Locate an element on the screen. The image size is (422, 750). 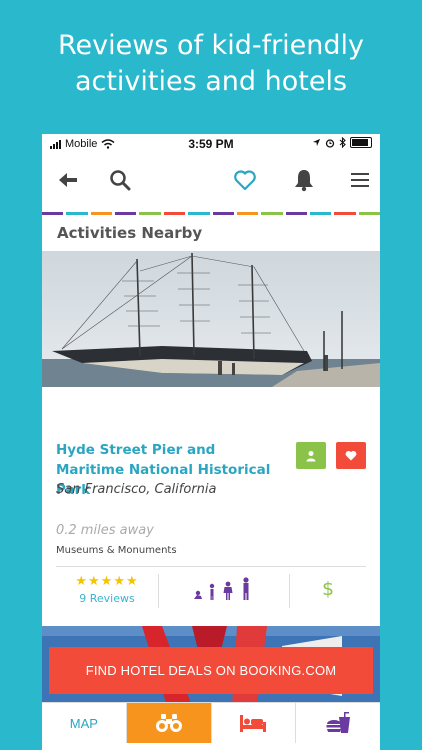
headline-line-2: activities and hotels is located at coordinates (211, 81).